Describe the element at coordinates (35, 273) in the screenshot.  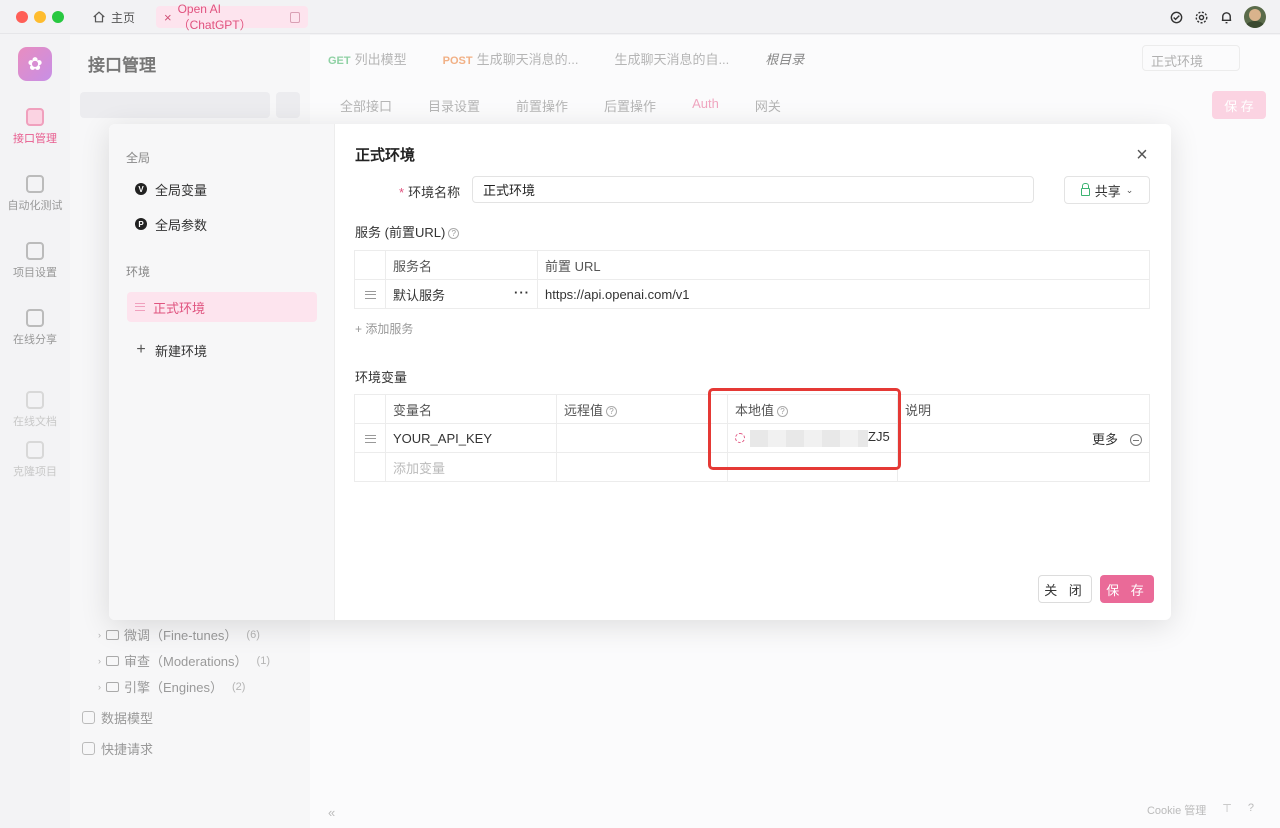
I see `nav-item-label: 项目设置` at that location.